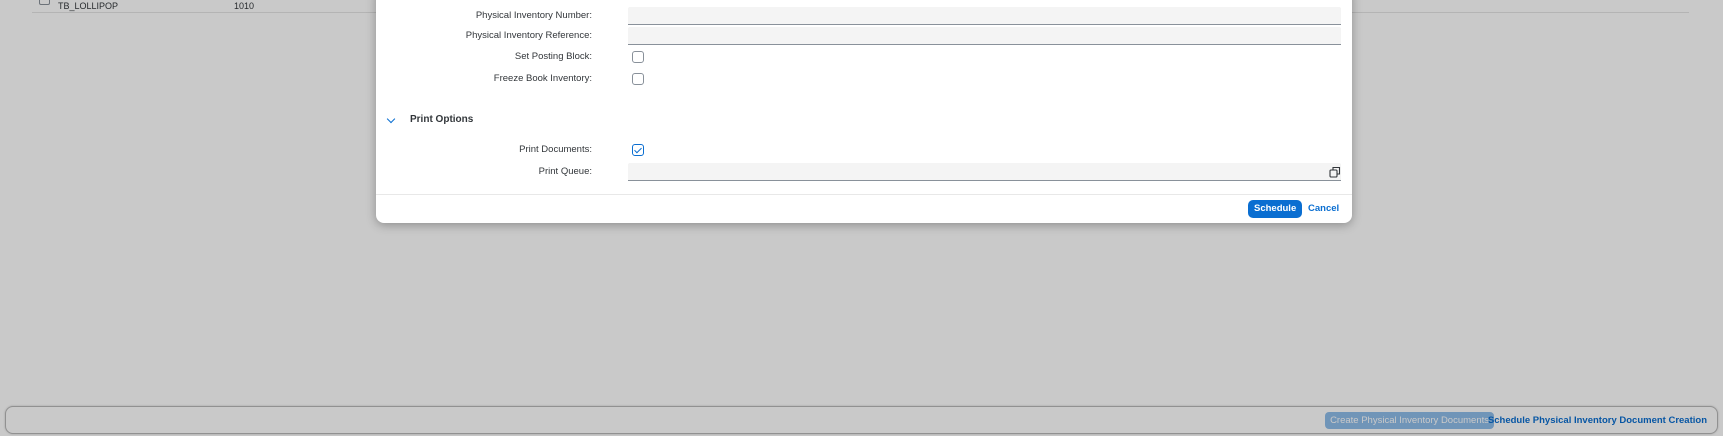 Image resolution: width=1723 pixels, height=436 pixels. I want to click on posting-block-checkbox, so click(638, 57).